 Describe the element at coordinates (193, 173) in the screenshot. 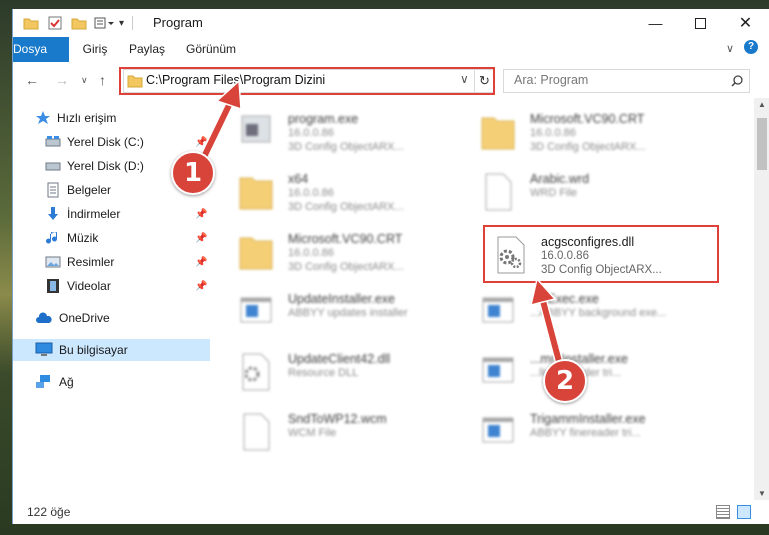

I see `callout-badge-1: 1` at that location.